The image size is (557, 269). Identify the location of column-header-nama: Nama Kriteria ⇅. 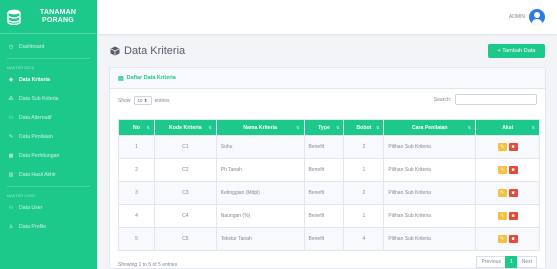
(260, 127).